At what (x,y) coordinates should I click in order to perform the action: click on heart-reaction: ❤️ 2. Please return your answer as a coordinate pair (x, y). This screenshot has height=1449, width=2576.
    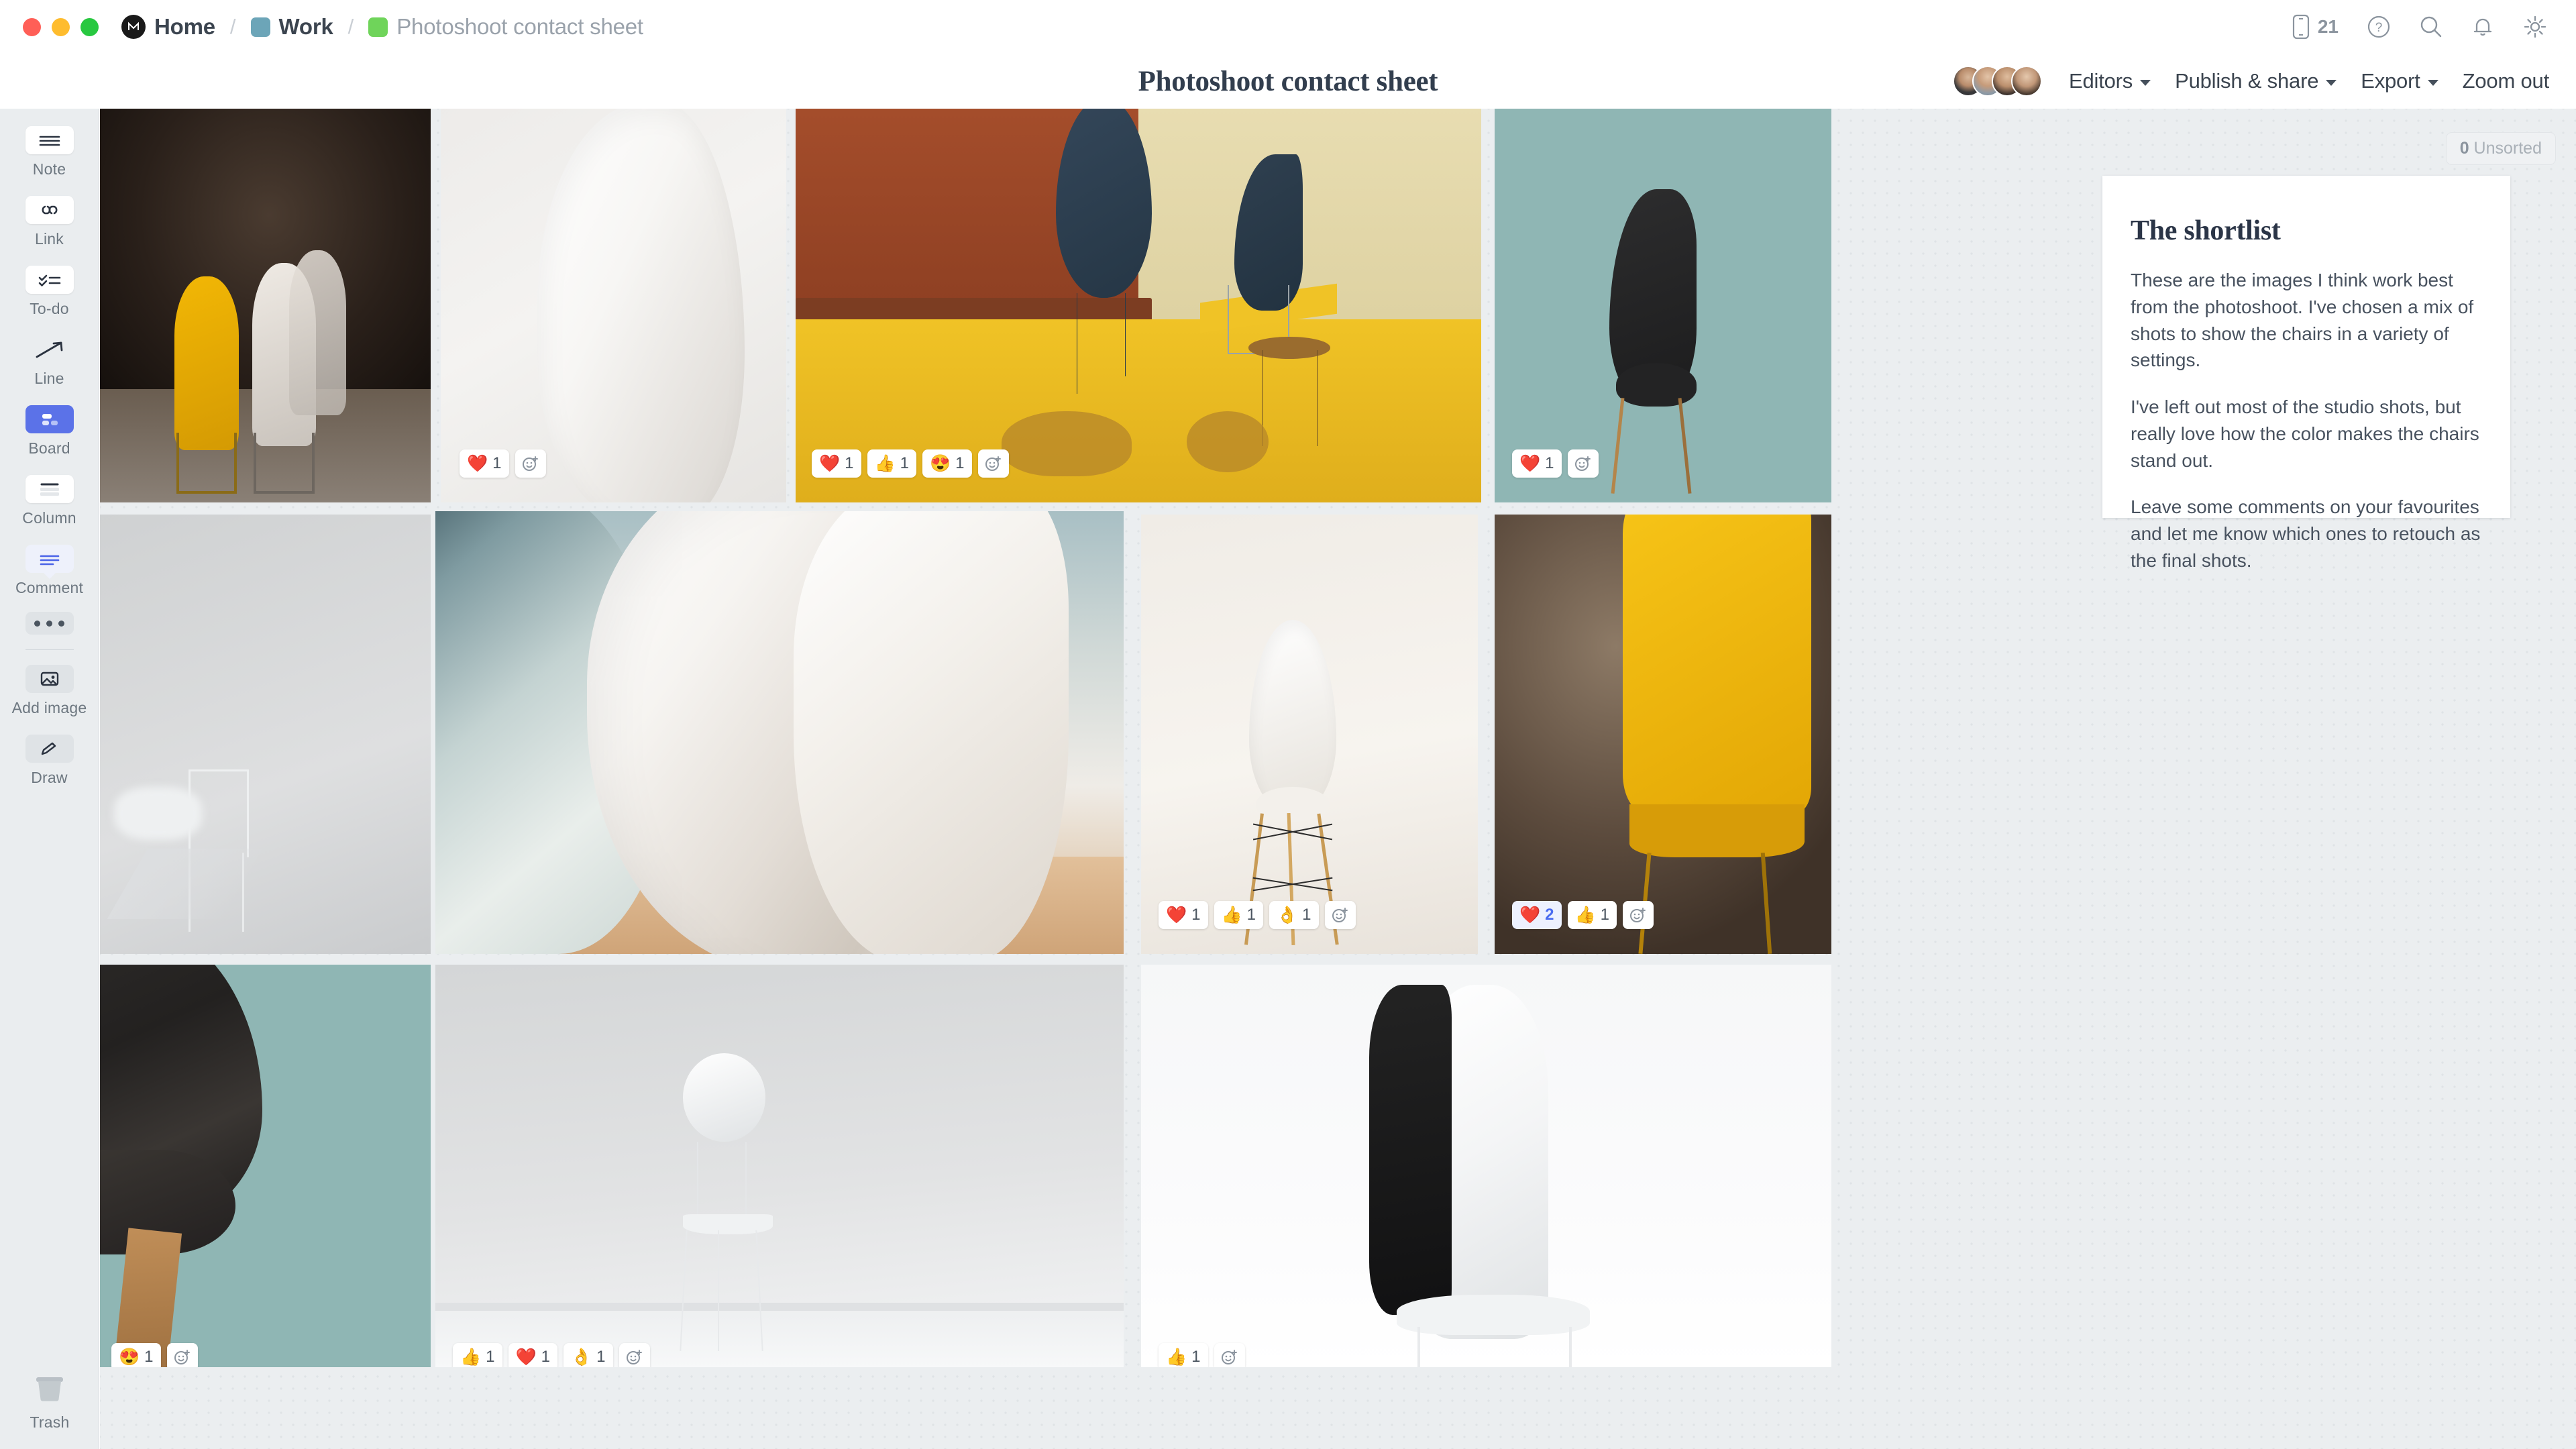
    Looking at the image, I should click on (1537, 915).